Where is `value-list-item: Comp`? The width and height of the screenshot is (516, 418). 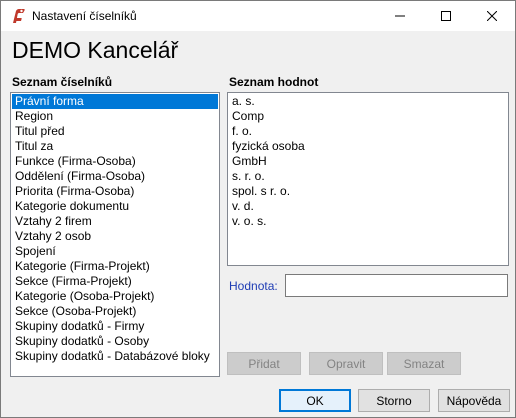 value-list-item: Comp is located at coordinates (368, 116).